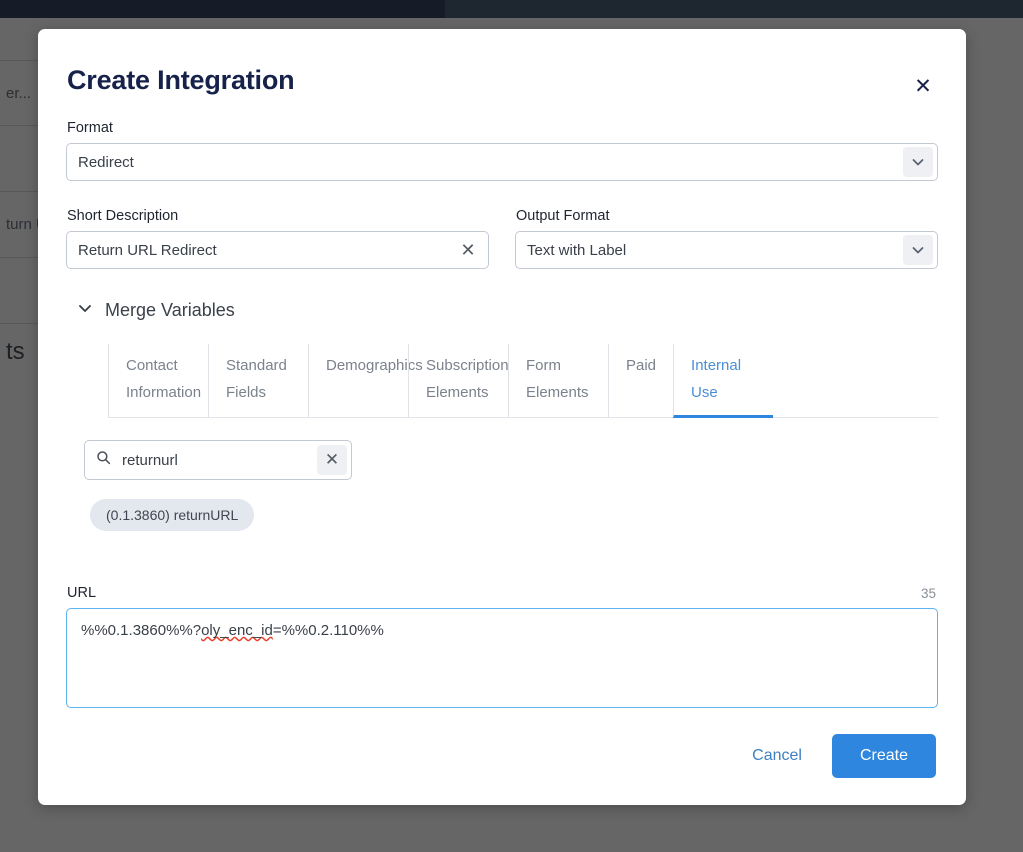  Describe the element at coordinates (103, 460) in the screenshot. I see `search-icon` at that location.